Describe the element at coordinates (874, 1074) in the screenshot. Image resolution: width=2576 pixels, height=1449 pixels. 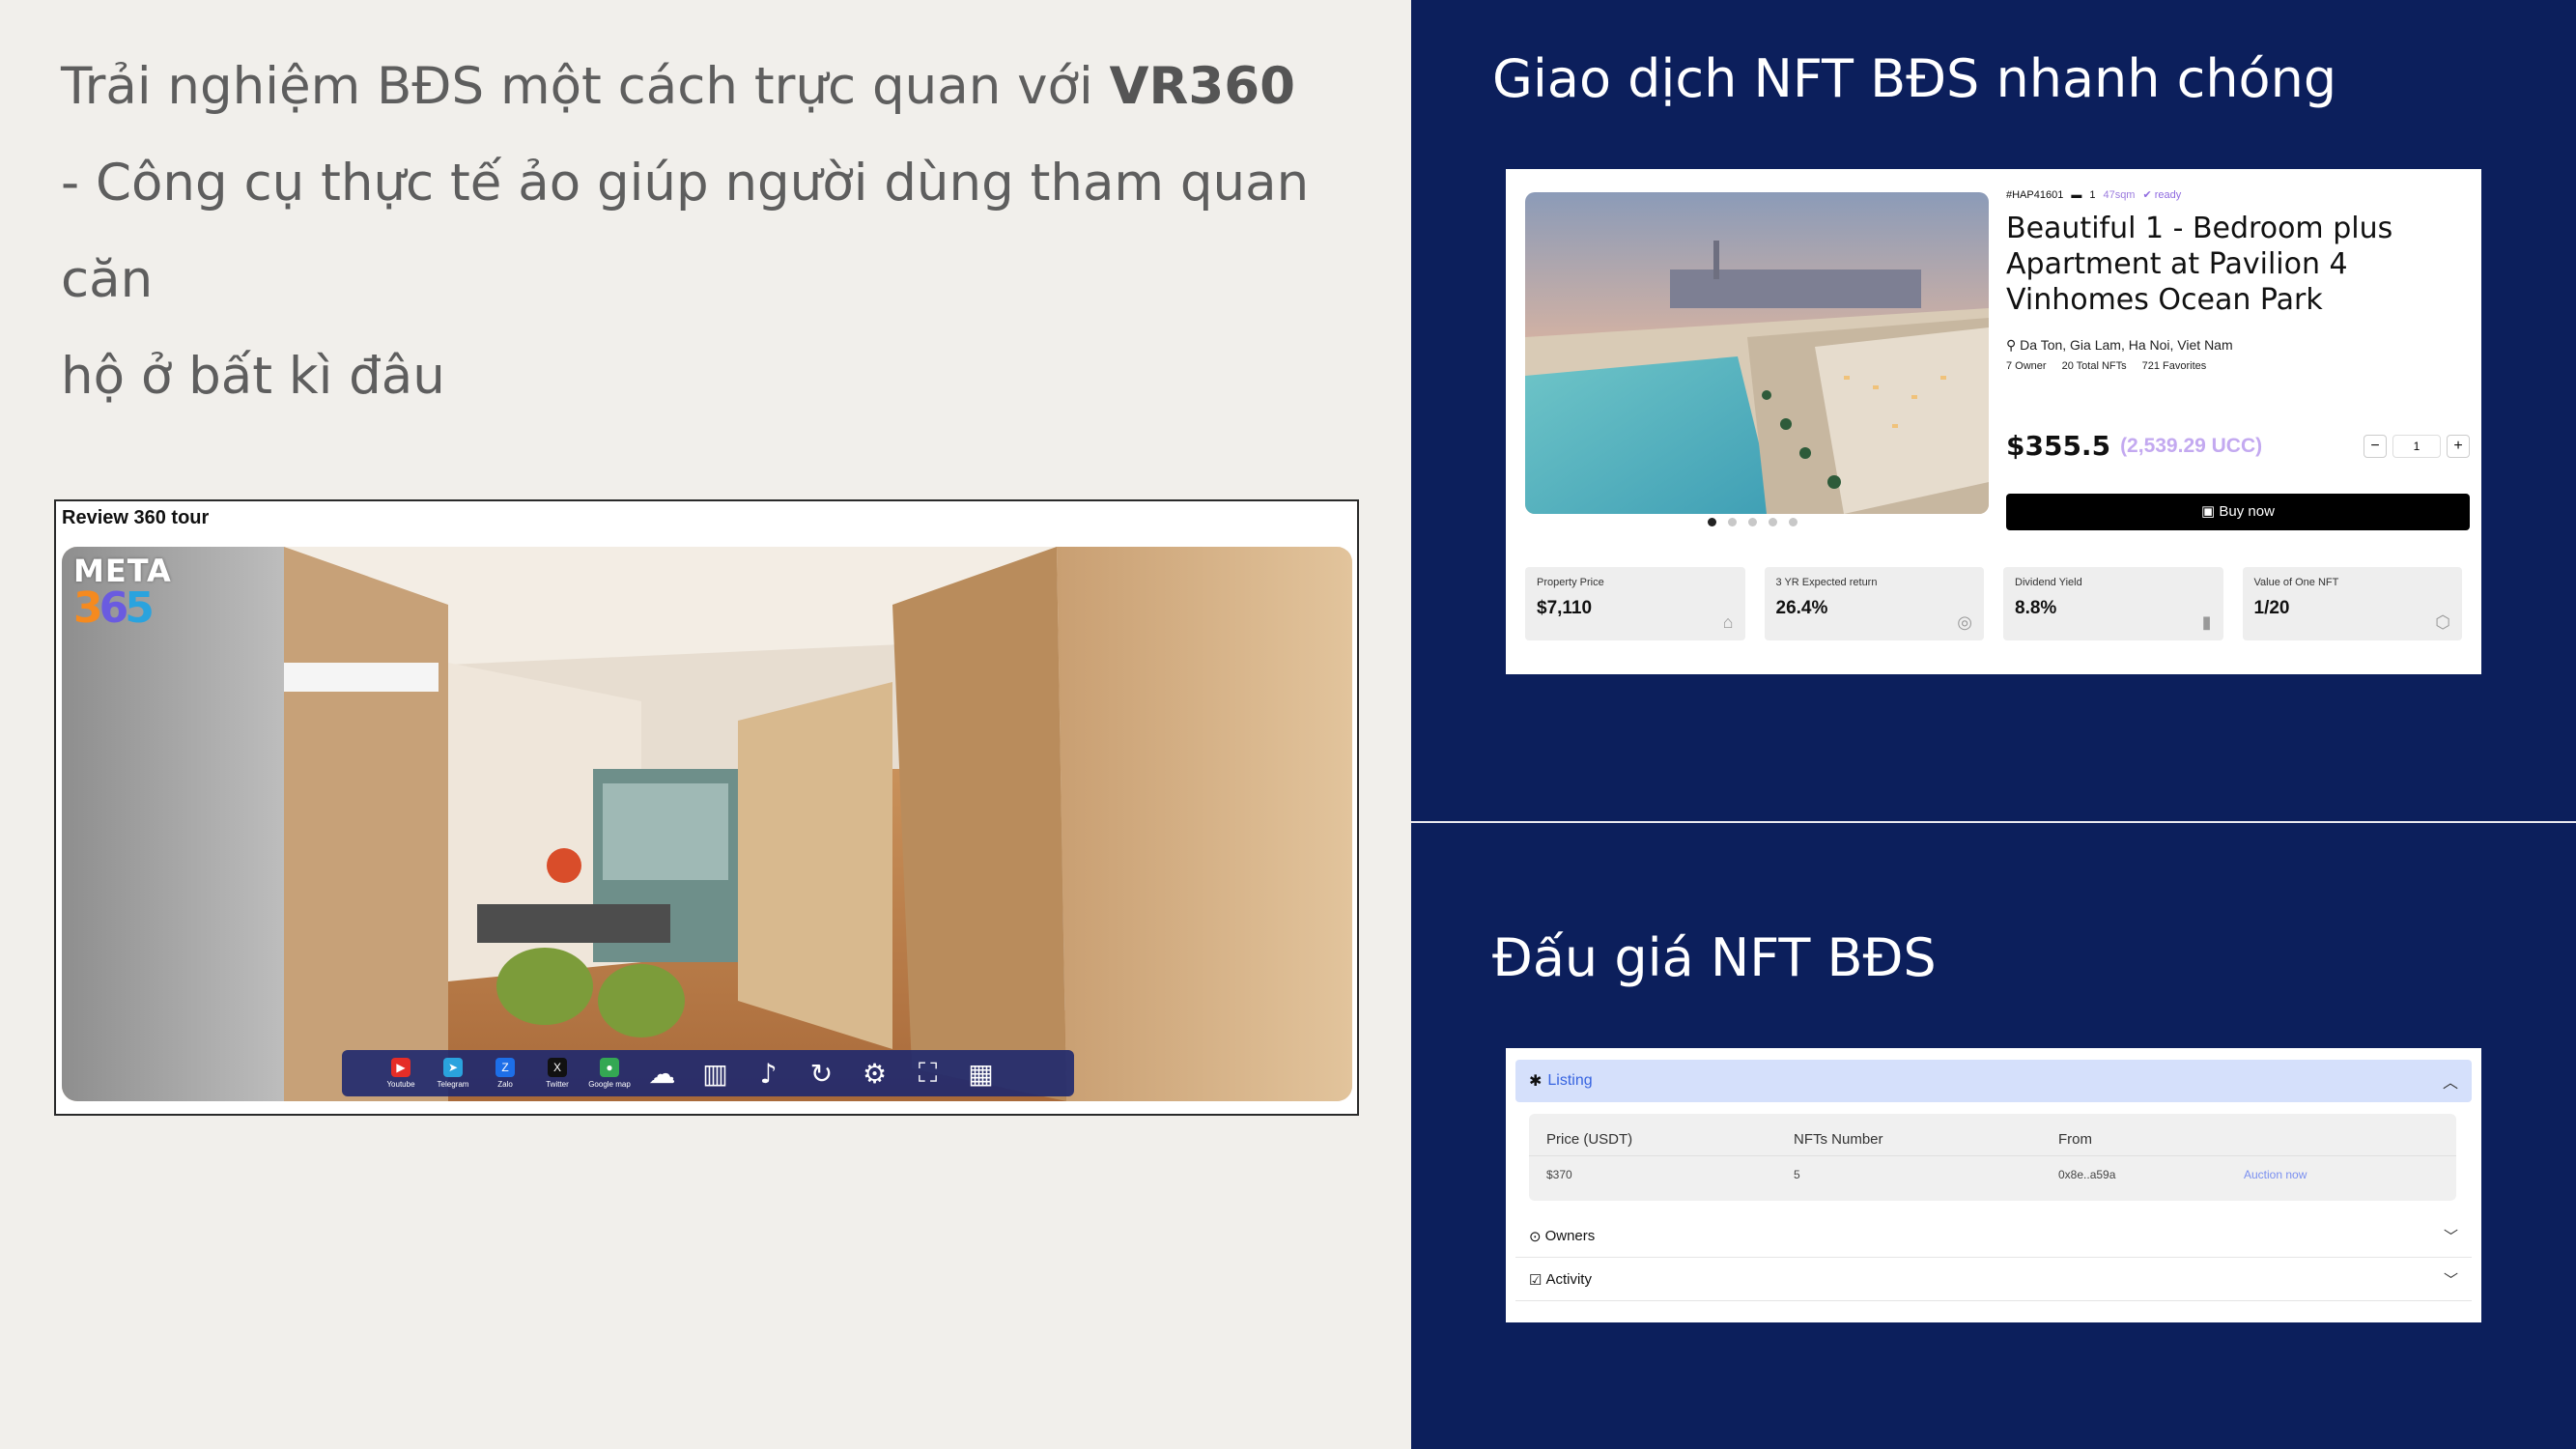
I see `gear-icon: ⚙` at that location.